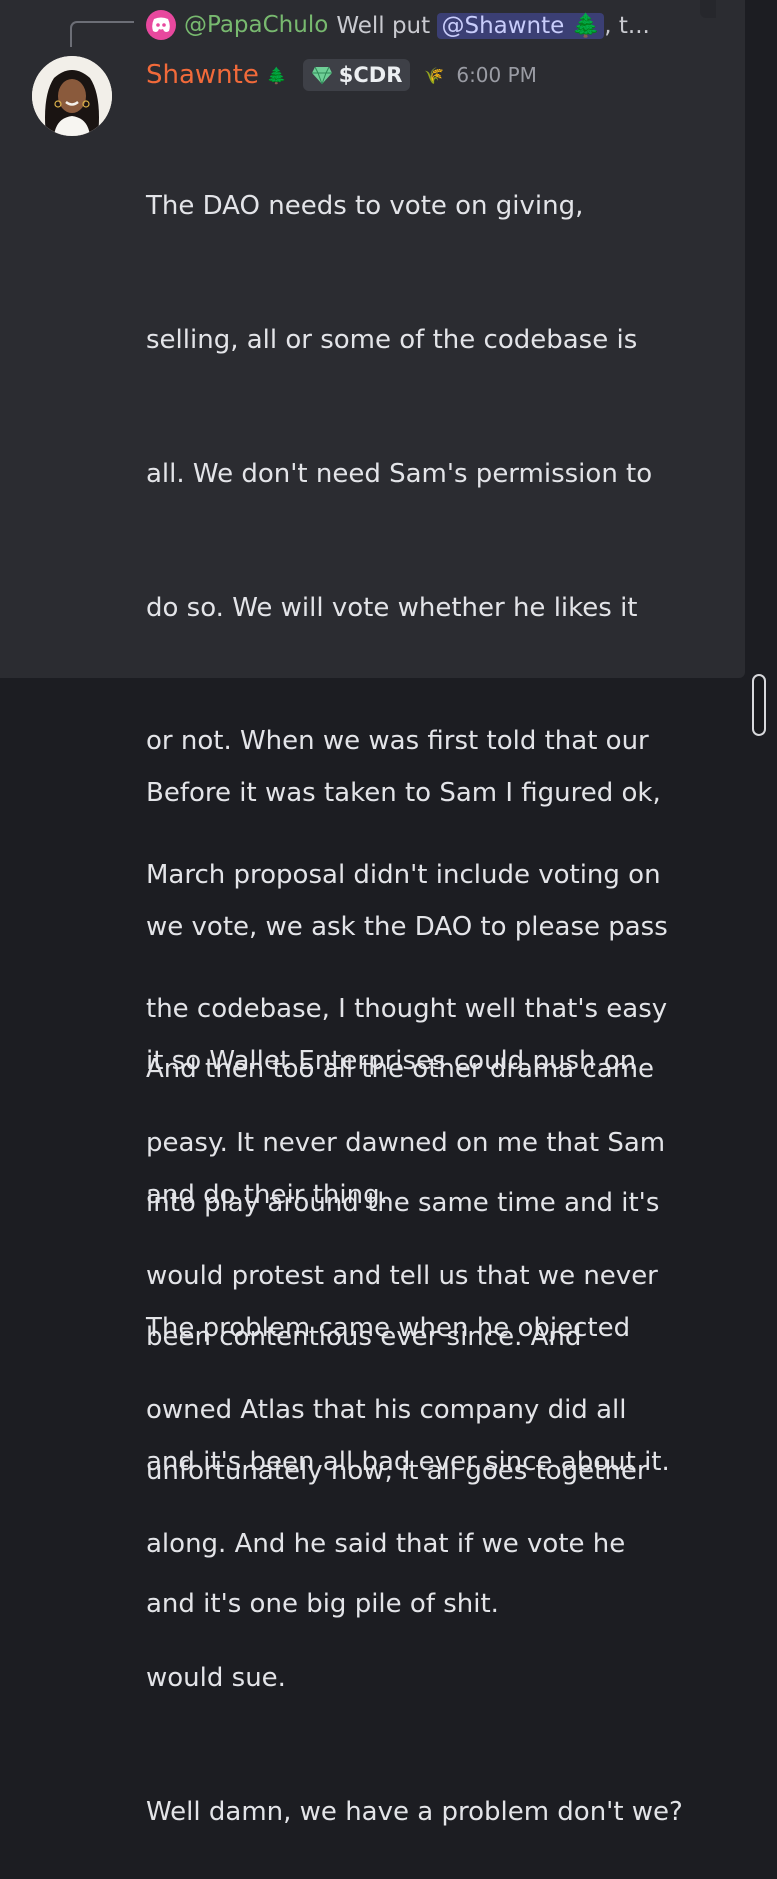 The width and height of the screenshot is (777, 1879). Describe the element at coordinates (370, 75) in the screenshot. I see `tag-label: $CDR` at that location.